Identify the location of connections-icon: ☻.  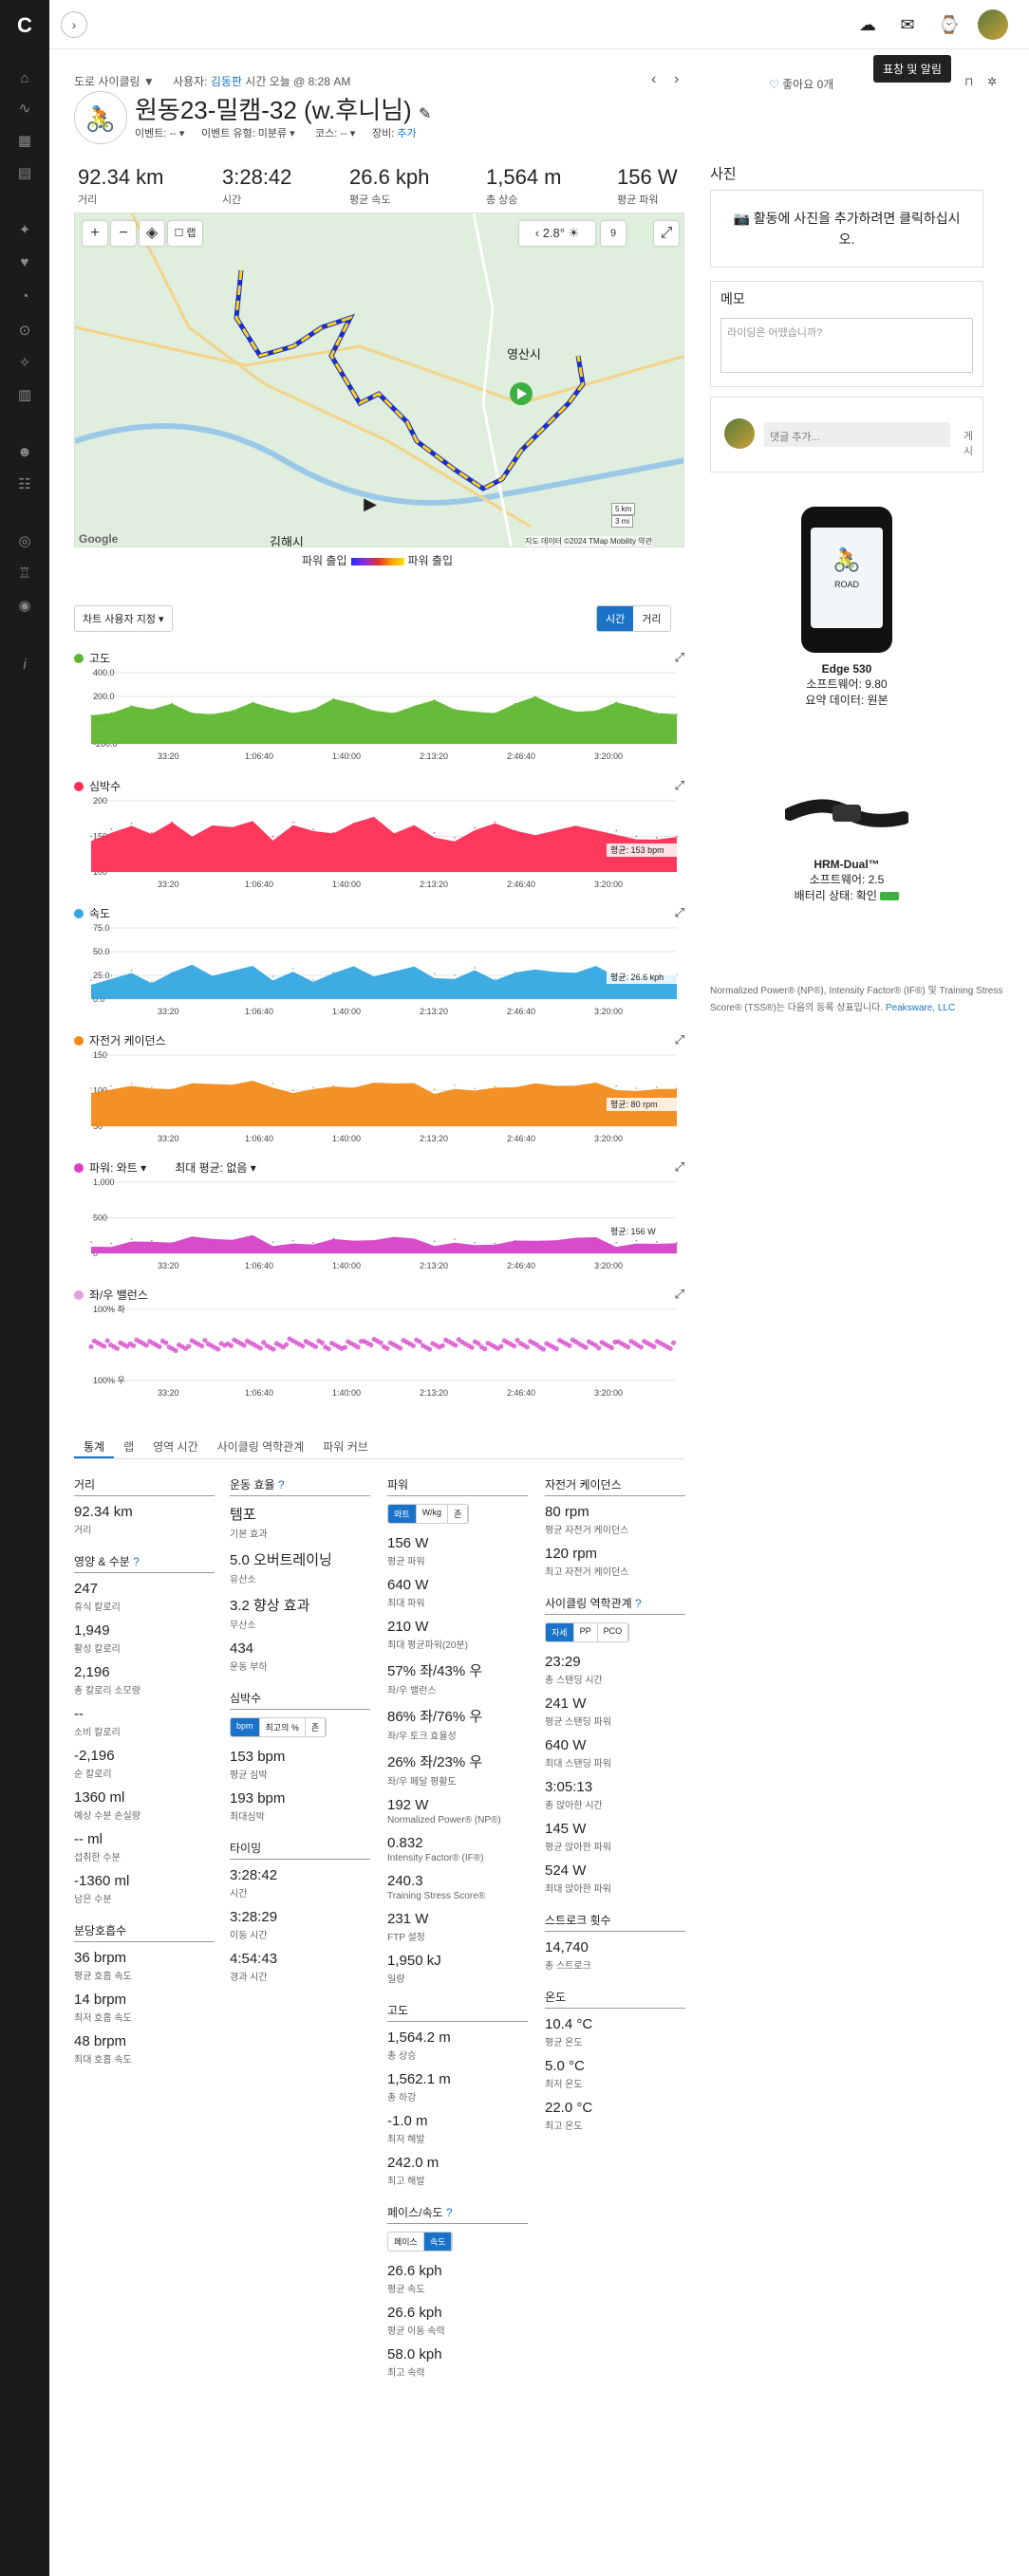
(24, 452).